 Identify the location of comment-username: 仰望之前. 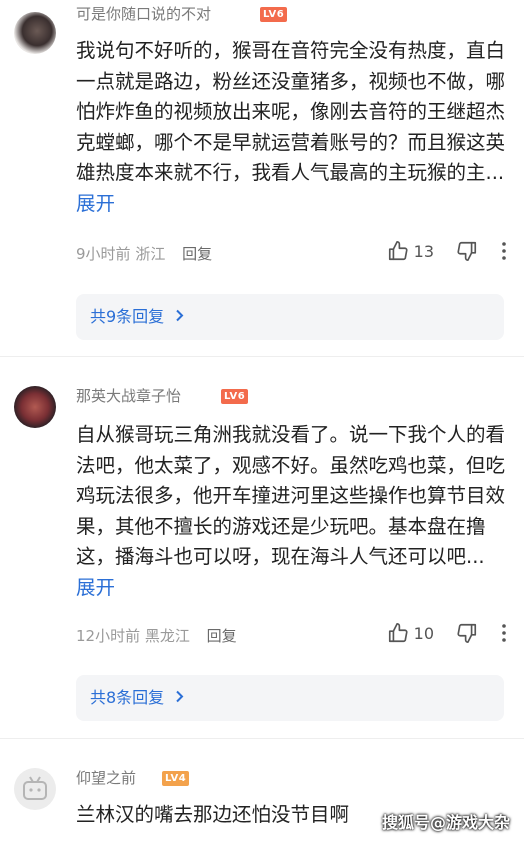
(106, 777).